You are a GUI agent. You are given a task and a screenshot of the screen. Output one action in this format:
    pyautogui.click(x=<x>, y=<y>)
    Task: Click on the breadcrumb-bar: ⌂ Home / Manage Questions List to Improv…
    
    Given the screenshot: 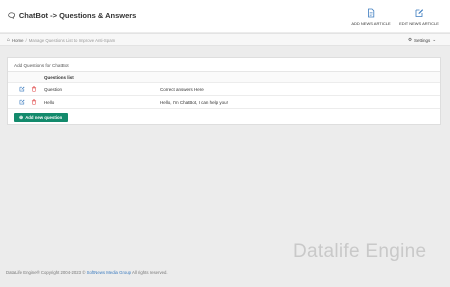 What is the action you would take?
    pyautogui.click(x=225, y=39)
    